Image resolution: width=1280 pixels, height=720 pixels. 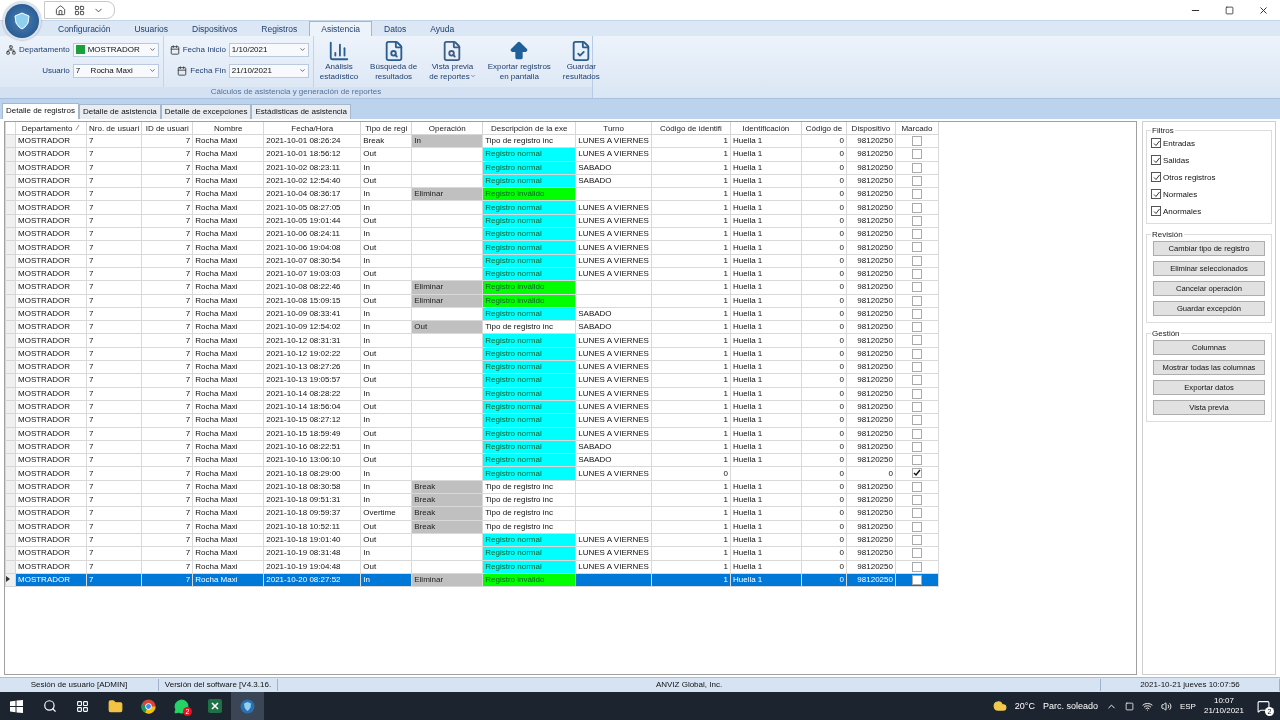 I want to click on checkbox-label: Anormales, so click(x=1182, y=211).